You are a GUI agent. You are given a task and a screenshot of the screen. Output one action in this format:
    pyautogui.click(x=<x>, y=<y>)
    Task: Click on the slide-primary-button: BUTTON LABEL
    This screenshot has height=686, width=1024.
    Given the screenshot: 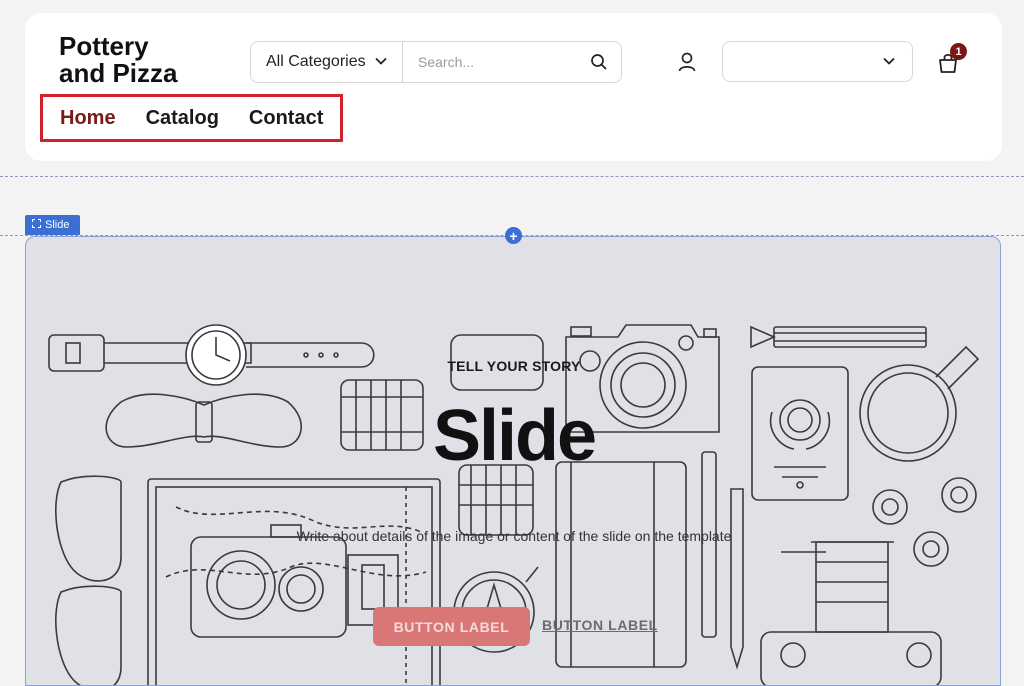 What is the action you would take?
    pyautogui.click(x=451, y=626)
    